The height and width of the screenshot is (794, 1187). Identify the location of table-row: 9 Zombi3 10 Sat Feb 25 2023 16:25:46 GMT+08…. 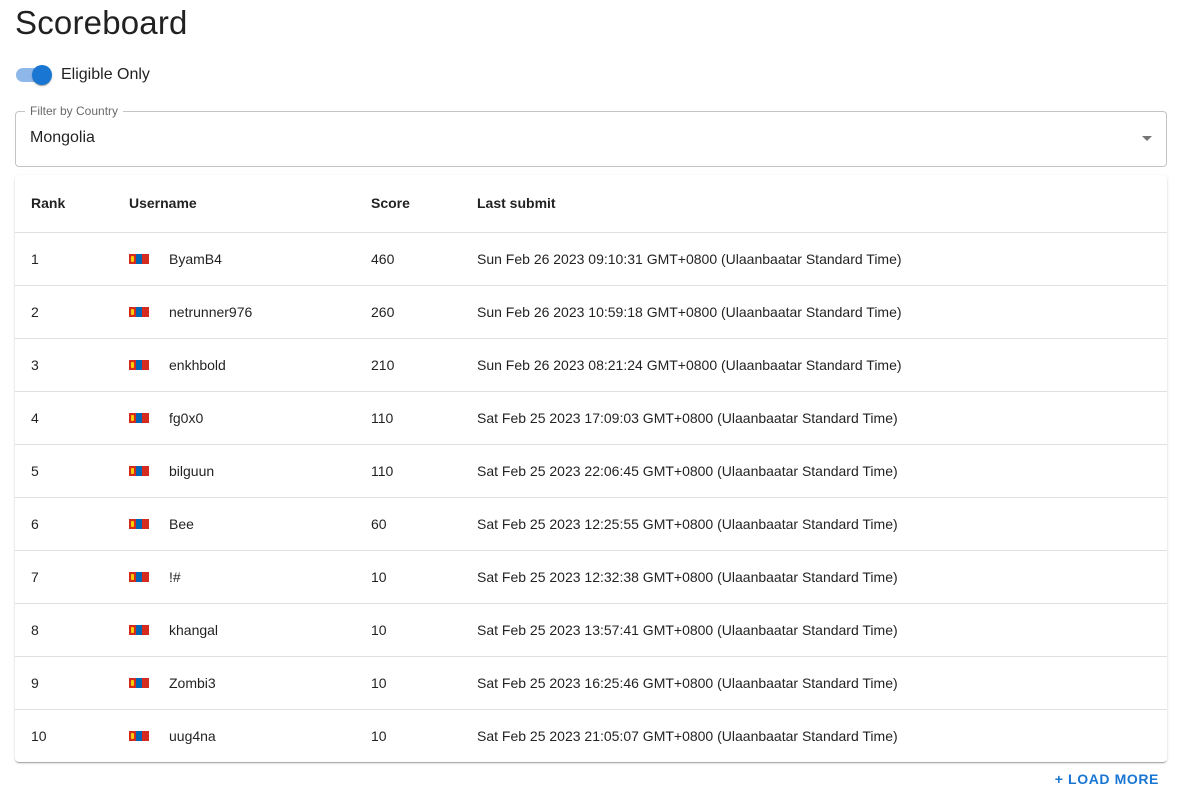
(591, 683).